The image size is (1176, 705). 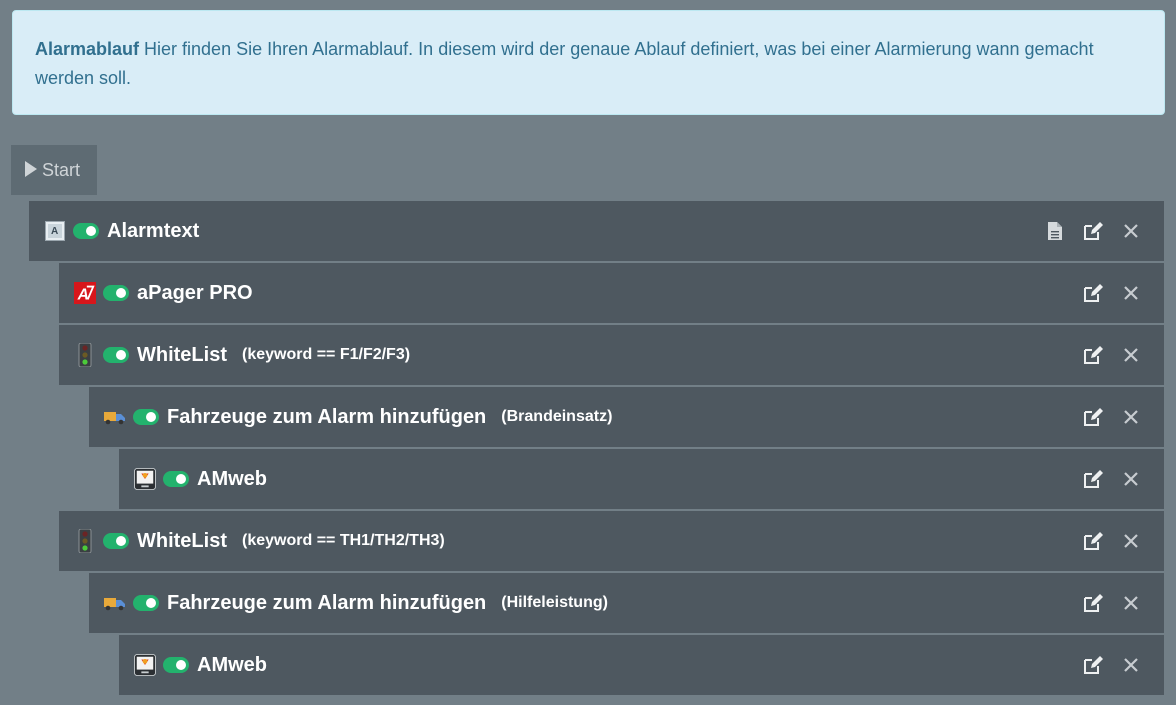 What do you see at coordinates (554, 602) in the screenshot?
I see `row-condition: (Hilfeleistung)` at bounding box center [554, 602].